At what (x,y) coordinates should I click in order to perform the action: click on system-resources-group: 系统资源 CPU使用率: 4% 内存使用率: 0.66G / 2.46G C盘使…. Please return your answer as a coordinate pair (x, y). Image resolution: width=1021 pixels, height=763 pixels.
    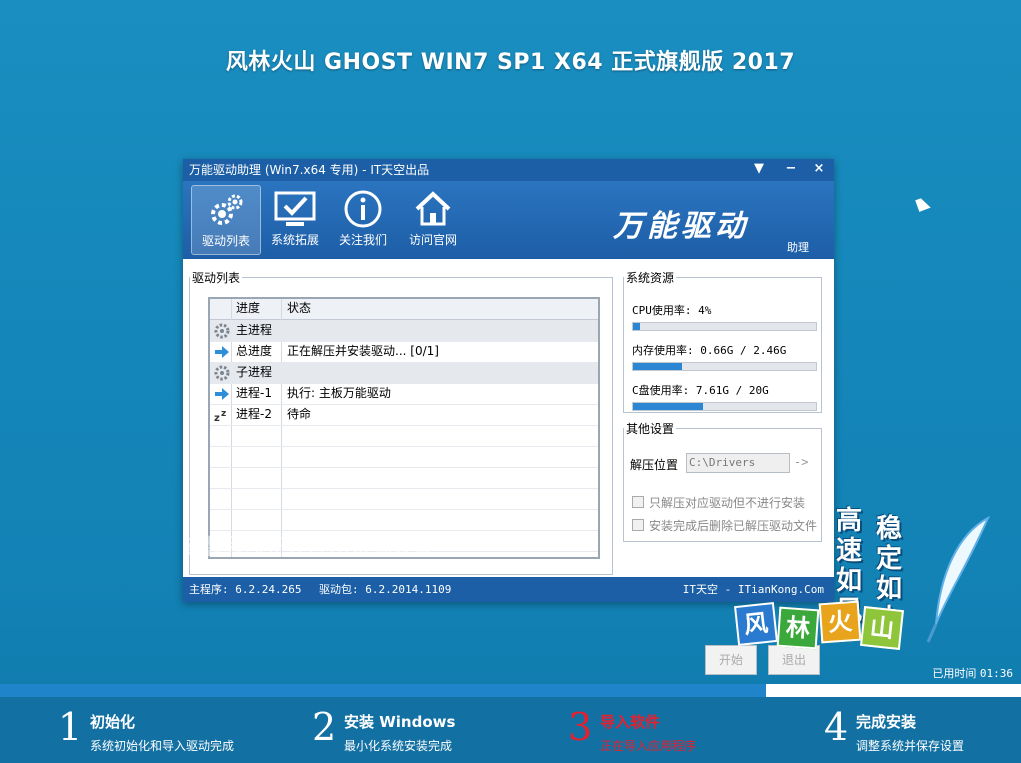
    Looking at the image, I should click on (722, 341).